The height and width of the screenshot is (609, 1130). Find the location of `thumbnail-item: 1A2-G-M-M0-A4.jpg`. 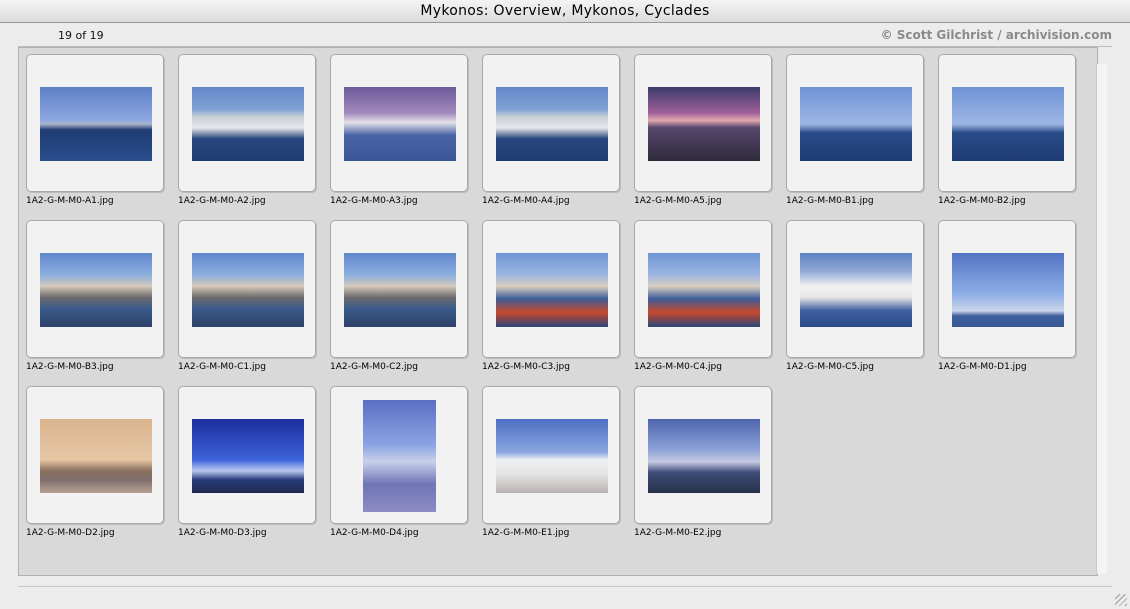

thumbnail-item: 1A2-G-M-M0-A4.jpg is located at coordinates (552, 134).